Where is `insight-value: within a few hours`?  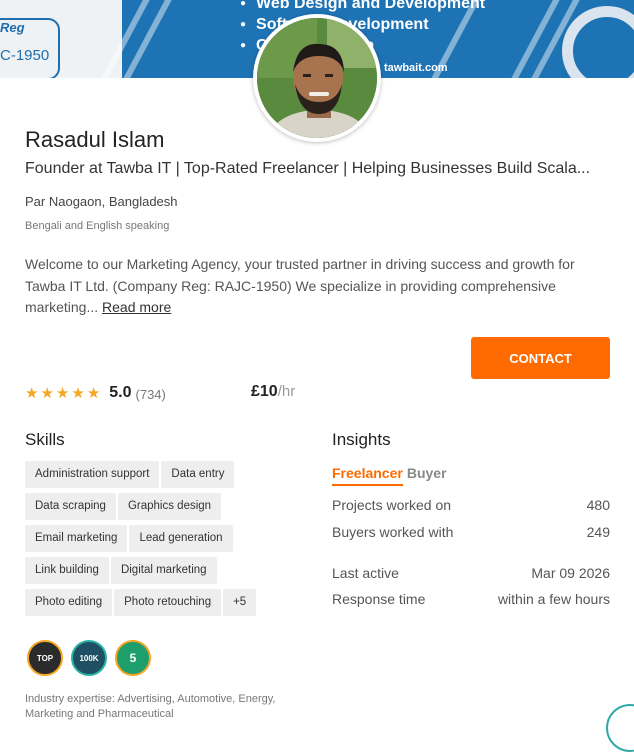
insight-value: within a few hours is located at coordinates (553, 599).